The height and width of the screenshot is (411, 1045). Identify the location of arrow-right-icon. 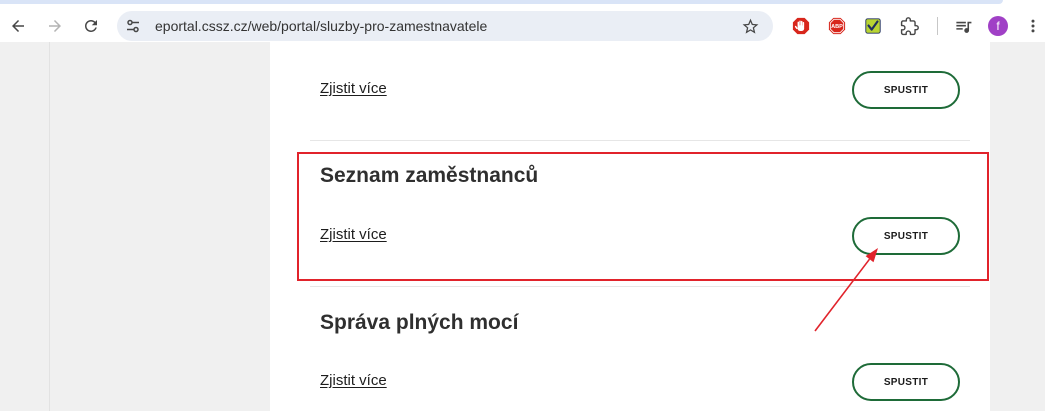
(55, 26).